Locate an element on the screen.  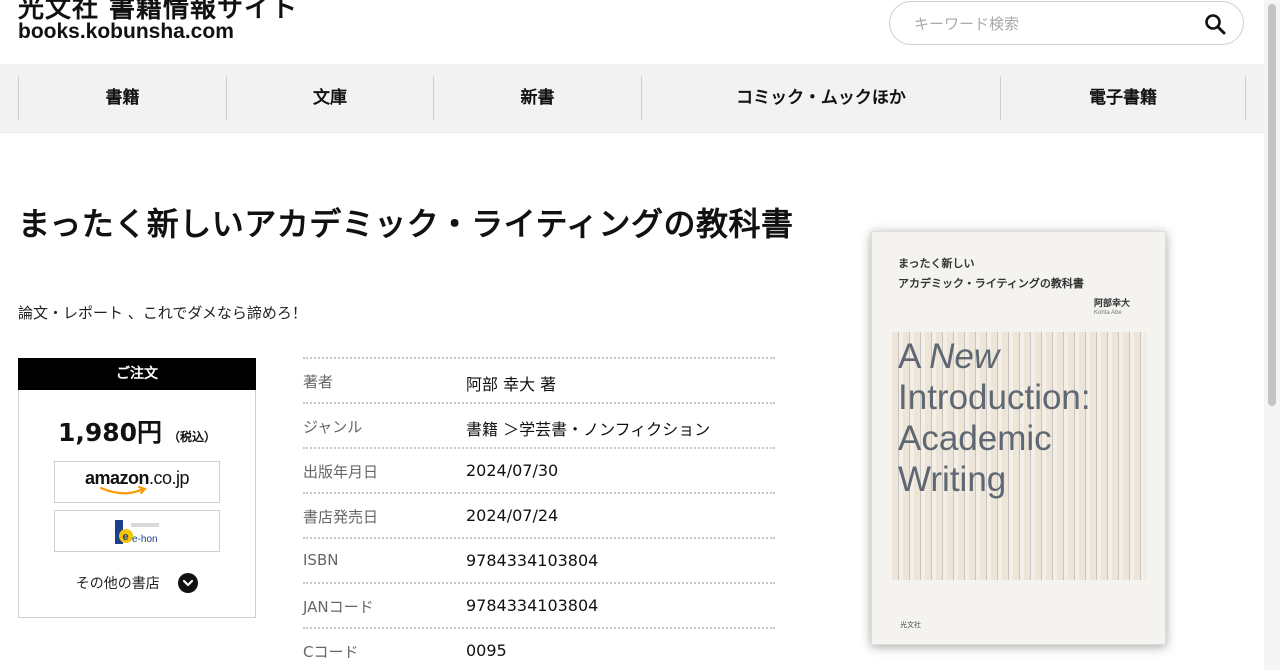
nav-item-bunko: 文庫 is located at coordinates (330, 98).